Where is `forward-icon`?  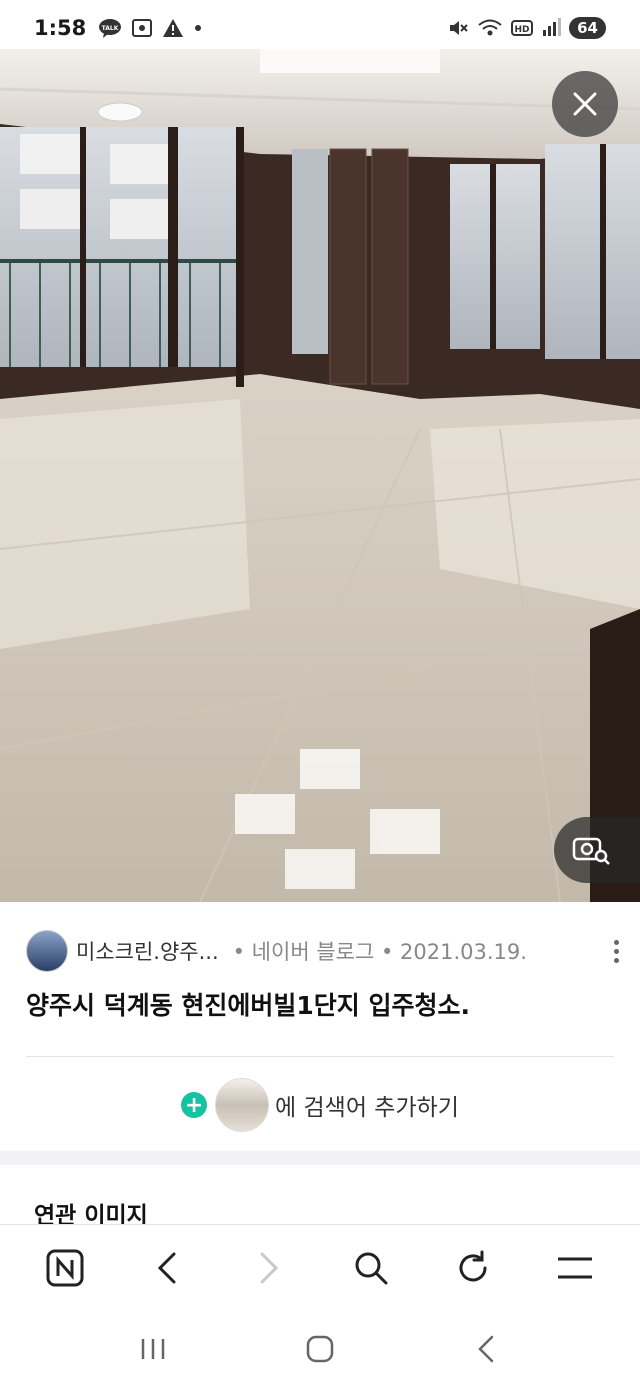
forward-icon is located at coordinates (269, 1267).